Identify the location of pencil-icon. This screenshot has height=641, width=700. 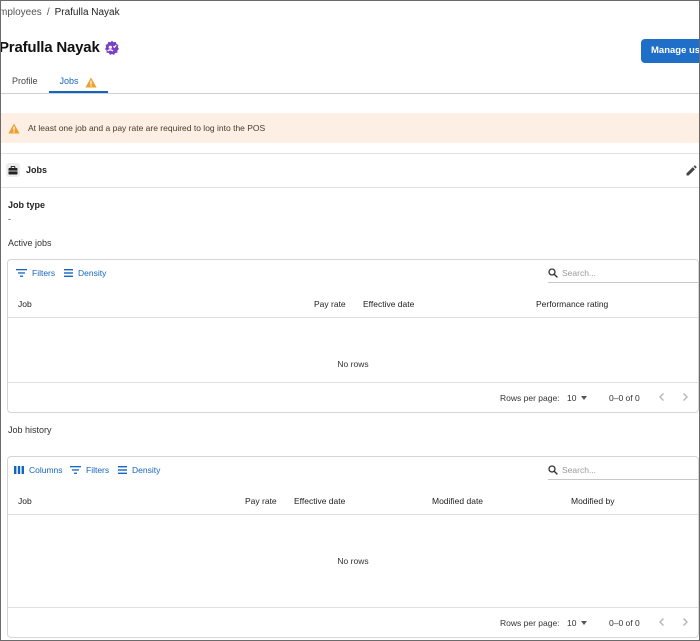
(691, 171).